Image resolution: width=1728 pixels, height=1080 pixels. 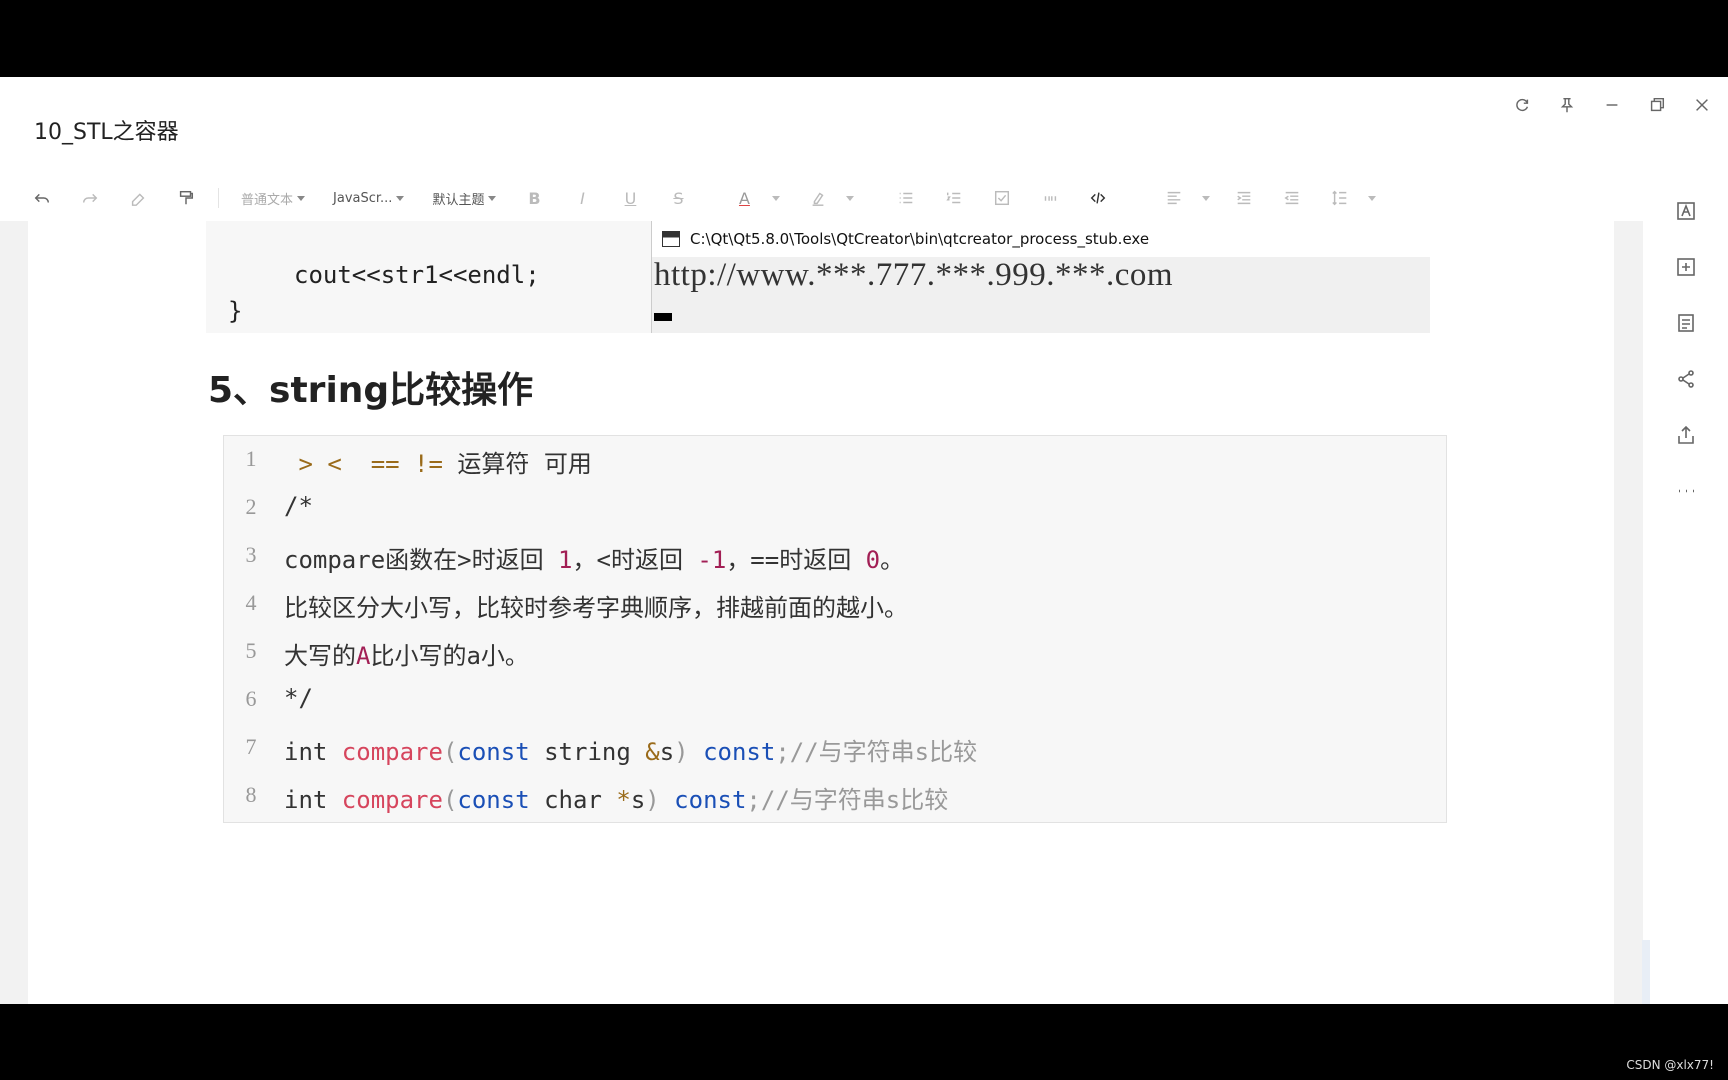 I want to click on code-token: 大写的, so click(x=320, y=656).